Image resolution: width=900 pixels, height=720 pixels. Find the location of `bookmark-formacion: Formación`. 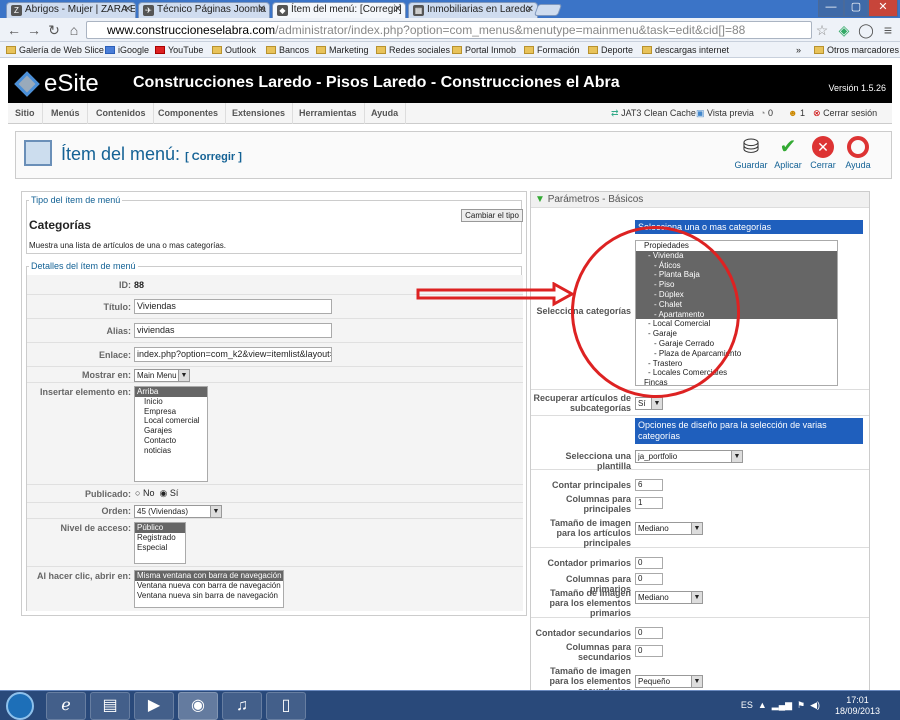

bookmark-formacion: Formación is located at coordinates (552, 50).